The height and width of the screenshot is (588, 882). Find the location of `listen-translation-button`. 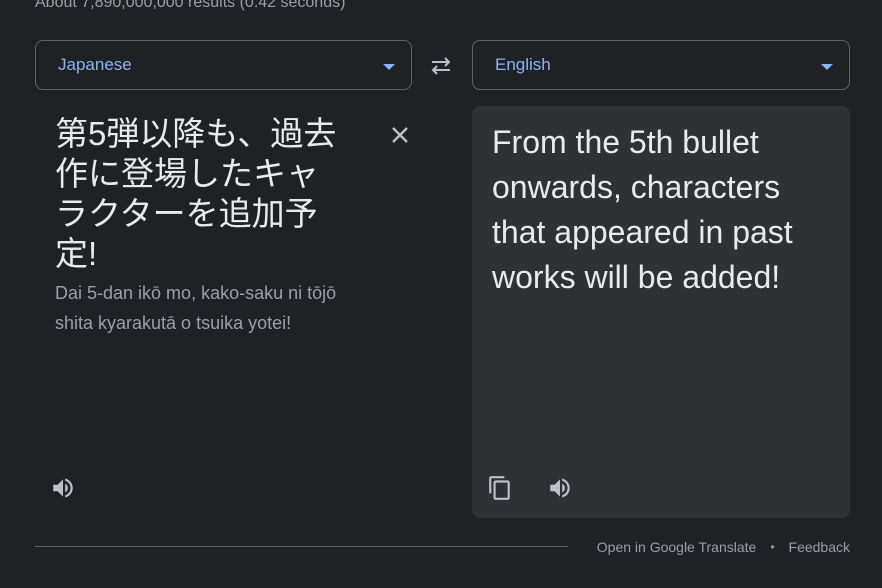

listen-translation-button is located at coordinates (560, 488).